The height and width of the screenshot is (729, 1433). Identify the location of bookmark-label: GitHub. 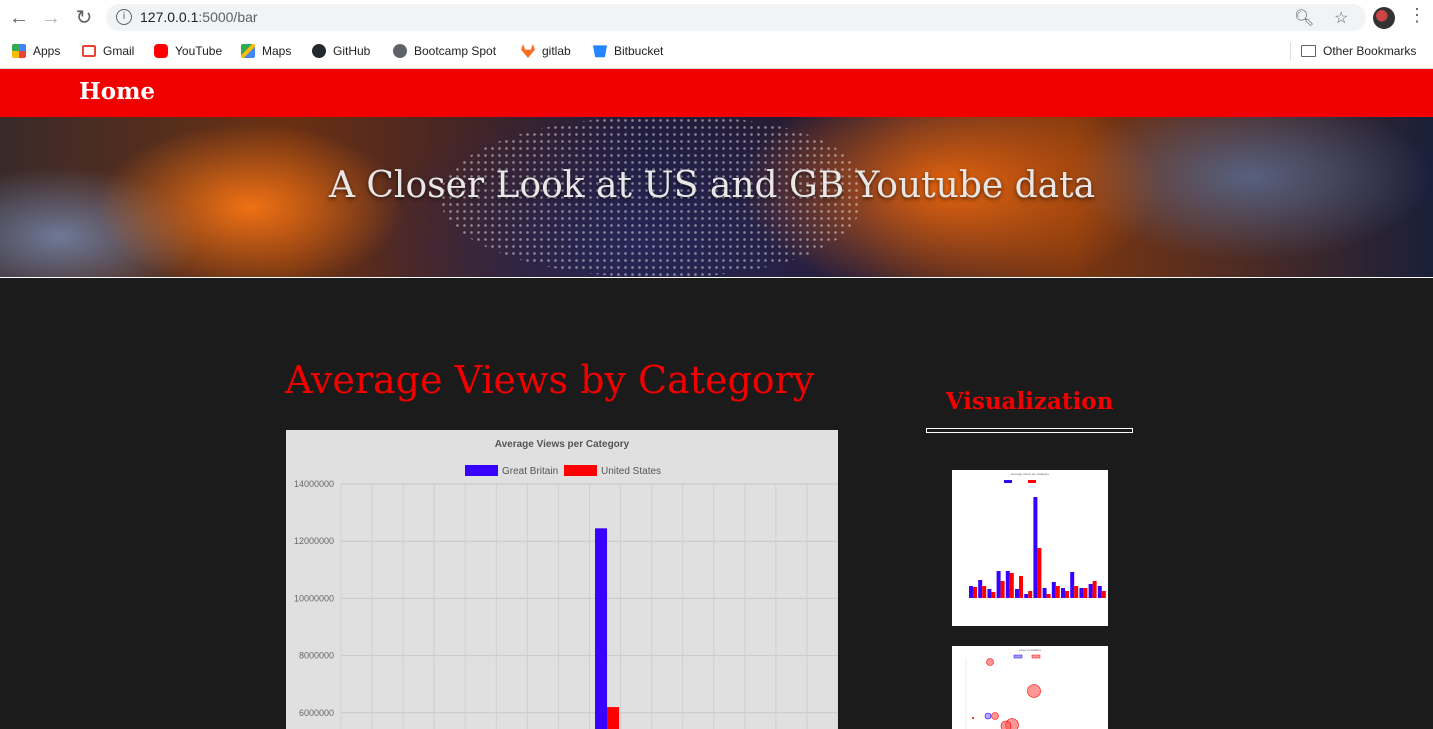
(352, 51).